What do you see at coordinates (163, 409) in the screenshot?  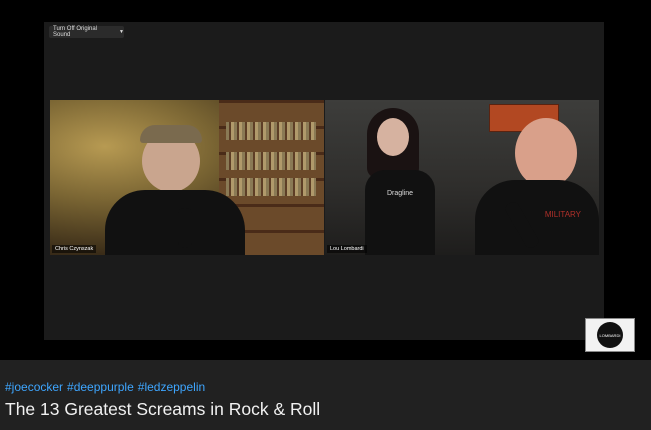 I see `video-title: The 13 Greatest Screams in Rock & Roll` at bounding box center [163, 409].